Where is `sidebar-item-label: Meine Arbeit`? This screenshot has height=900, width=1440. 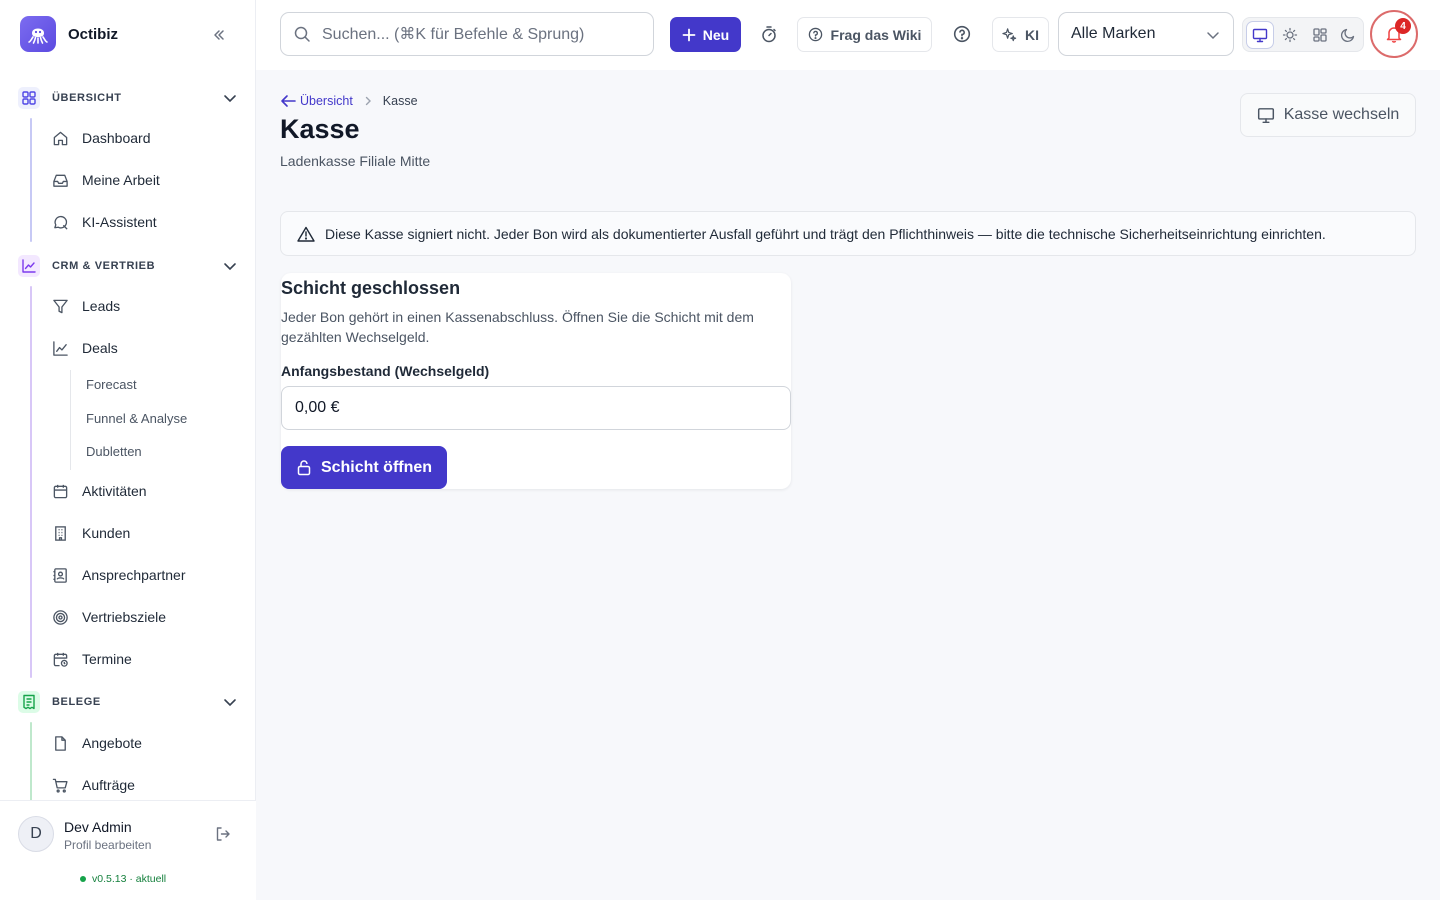
sidebar-item-label: Meine Arbeit is located at coordinates (121, 180).